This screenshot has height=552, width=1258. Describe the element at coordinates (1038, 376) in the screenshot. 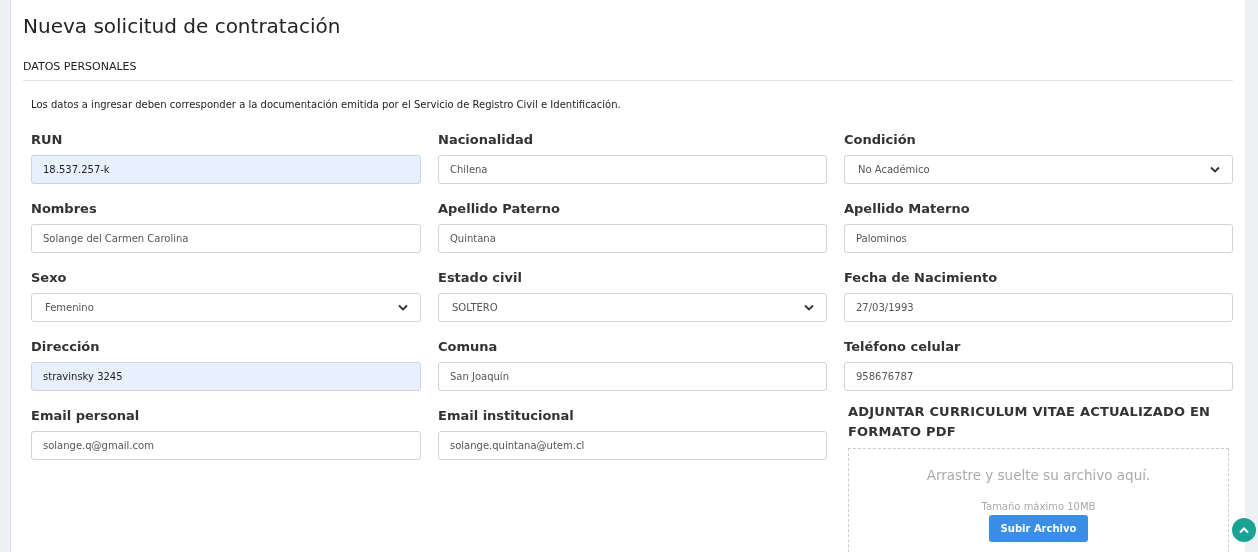

I see `input-field: 958676787` at that location.